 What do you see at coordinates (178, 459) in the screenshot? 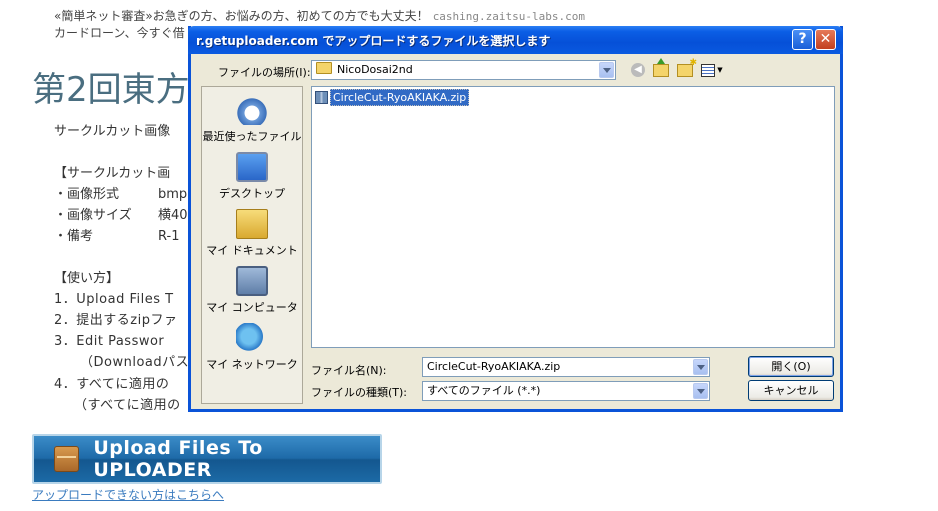
I see `upload-button-label: Upload Files To UPLOADER` at bounding box center [178, 459].